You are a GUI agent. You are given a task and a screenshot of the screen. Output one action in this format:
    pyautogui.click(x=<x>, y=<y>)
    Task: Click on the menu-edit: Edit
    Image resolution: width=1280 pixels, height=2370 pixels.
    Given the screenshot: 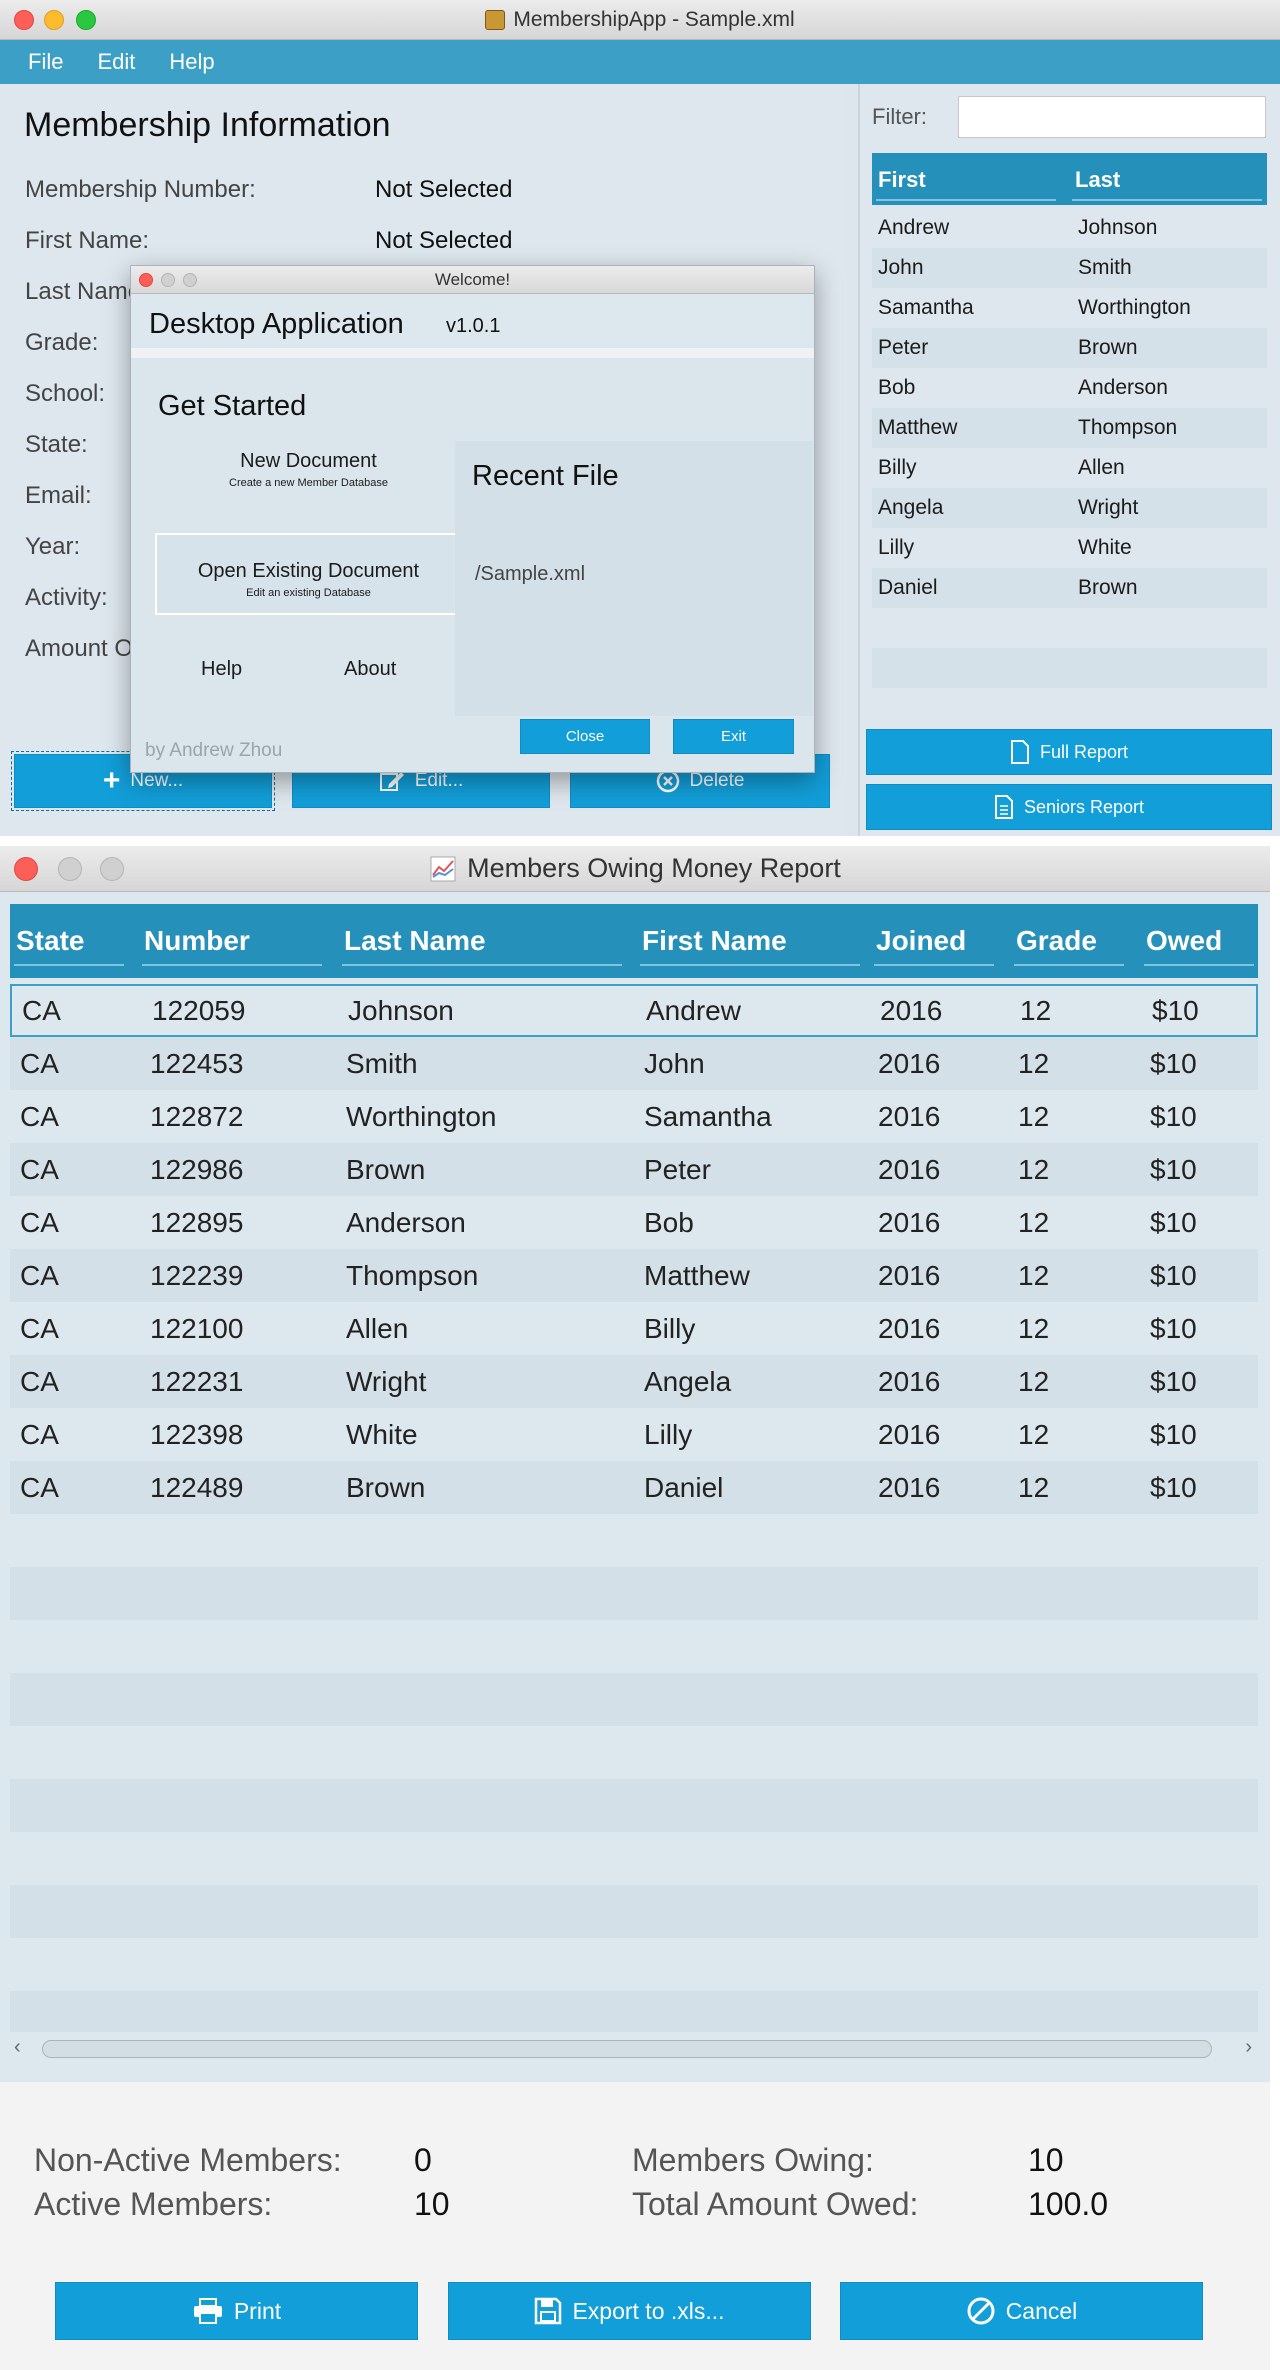 What is the action you would take?
    pyautogui.click(x=116, y=62)
    